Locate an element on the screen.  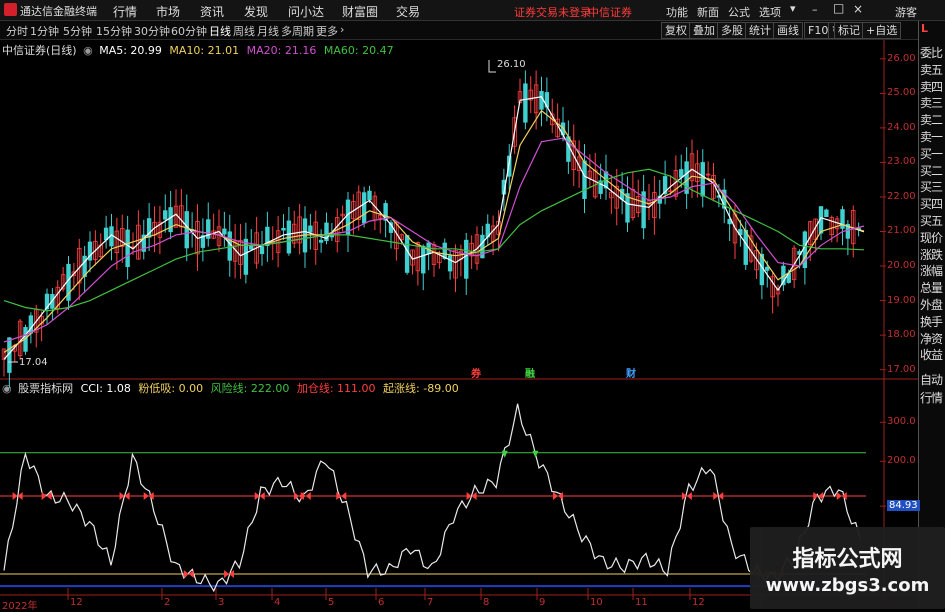
multi-stock-button: 多股 is located at coordinates (732, 30).